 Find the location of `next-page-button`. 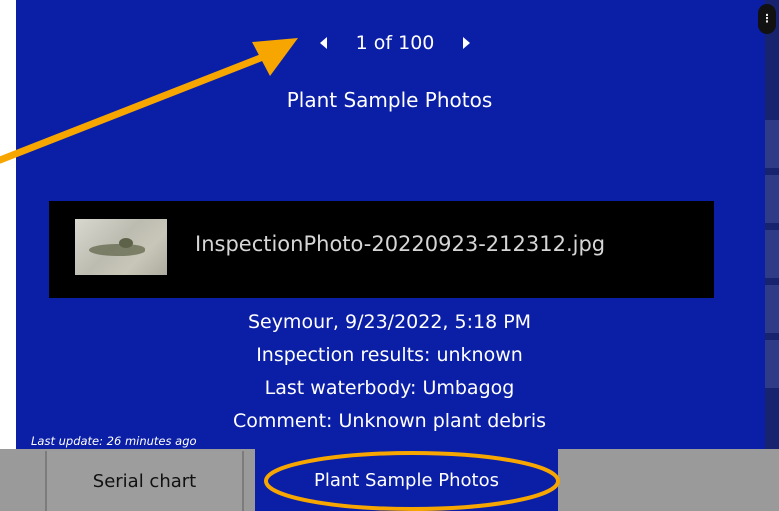

next-page-button is located at coordinates (466, 43).